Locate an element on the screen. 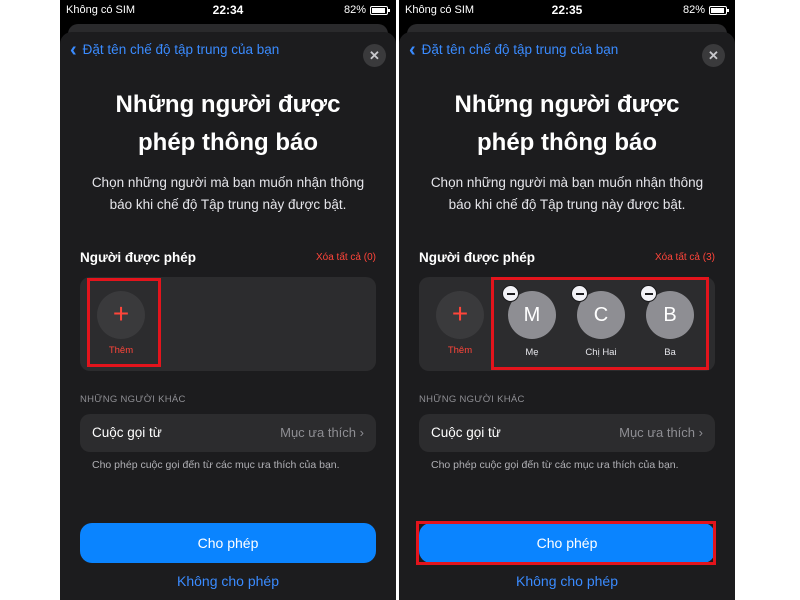  status-bar: Không có SIM 22:34 82% is located at coordinates (228, 10).